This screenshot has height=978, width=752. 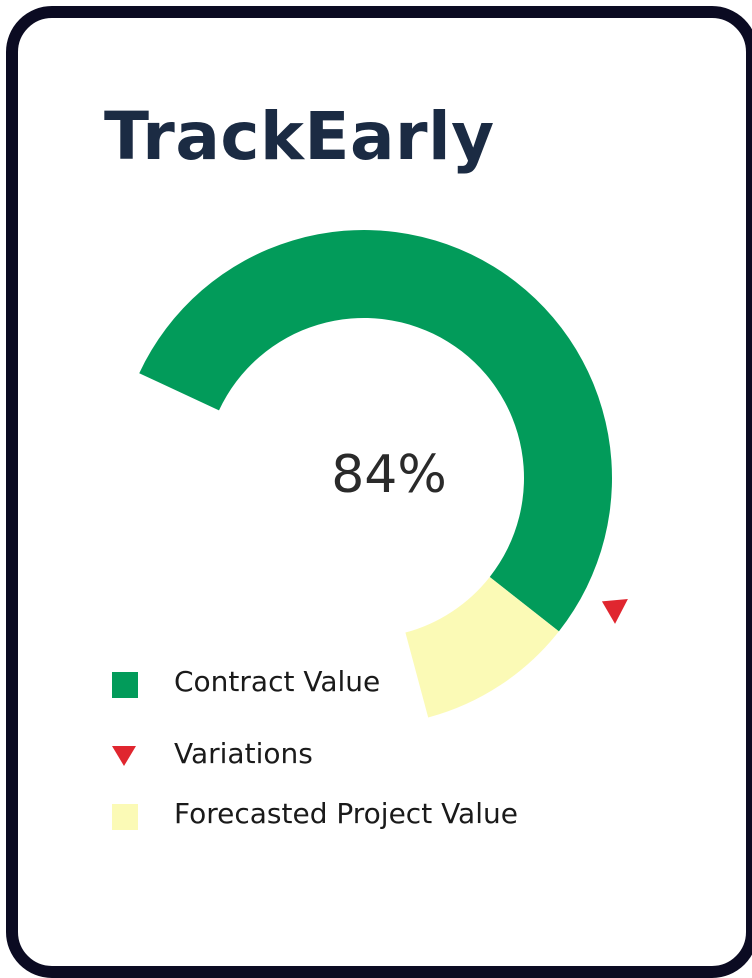 I want to click on legend-item-contract-value: Contract Value, so click(x=300, y=685).